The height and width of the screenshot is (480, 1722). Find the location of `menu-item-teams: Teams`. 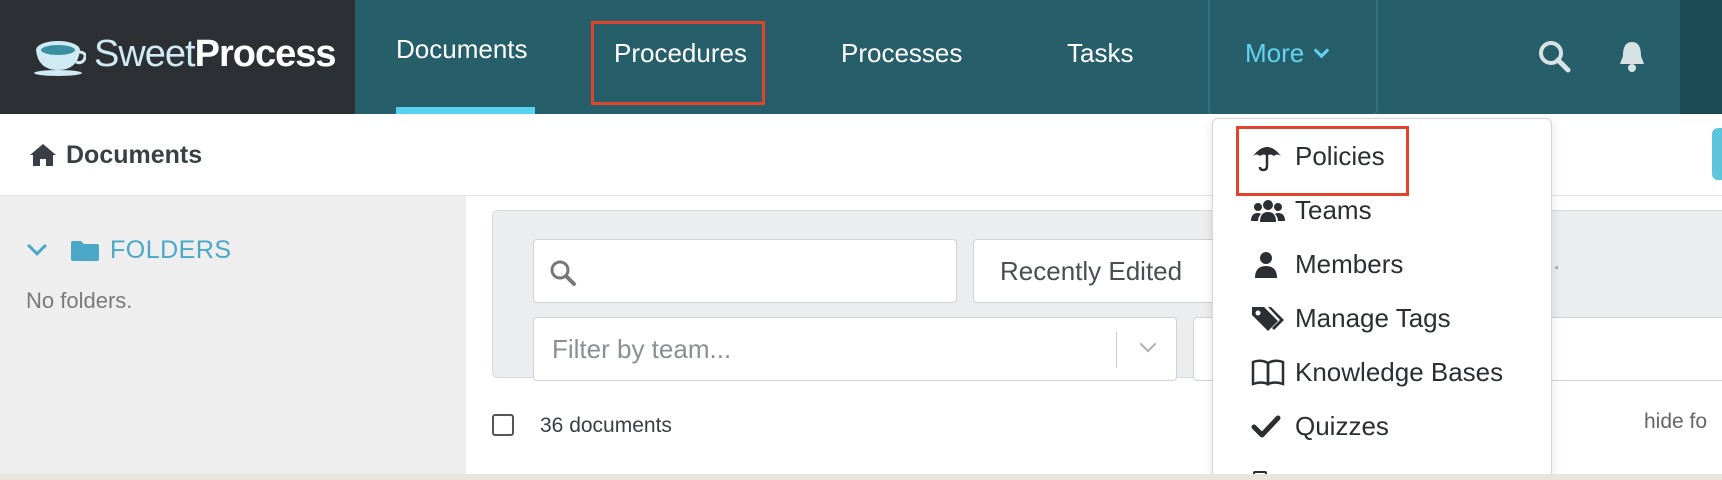

menu-item-teams: Teams is located at coordinates (1311, 210).